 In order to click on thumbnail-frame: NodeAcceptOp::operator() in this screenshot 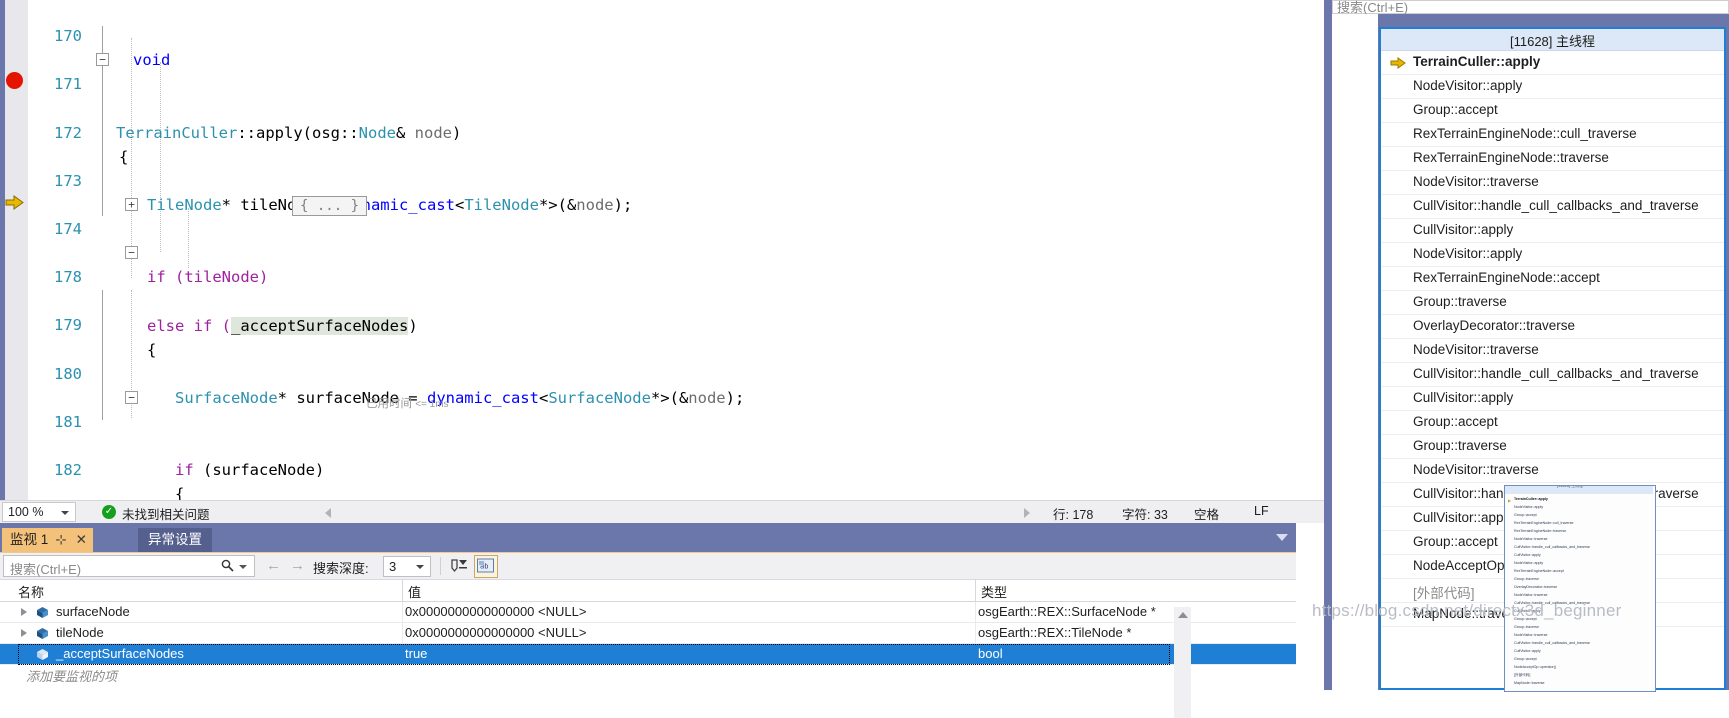, I will do `click(1535, 667)`.